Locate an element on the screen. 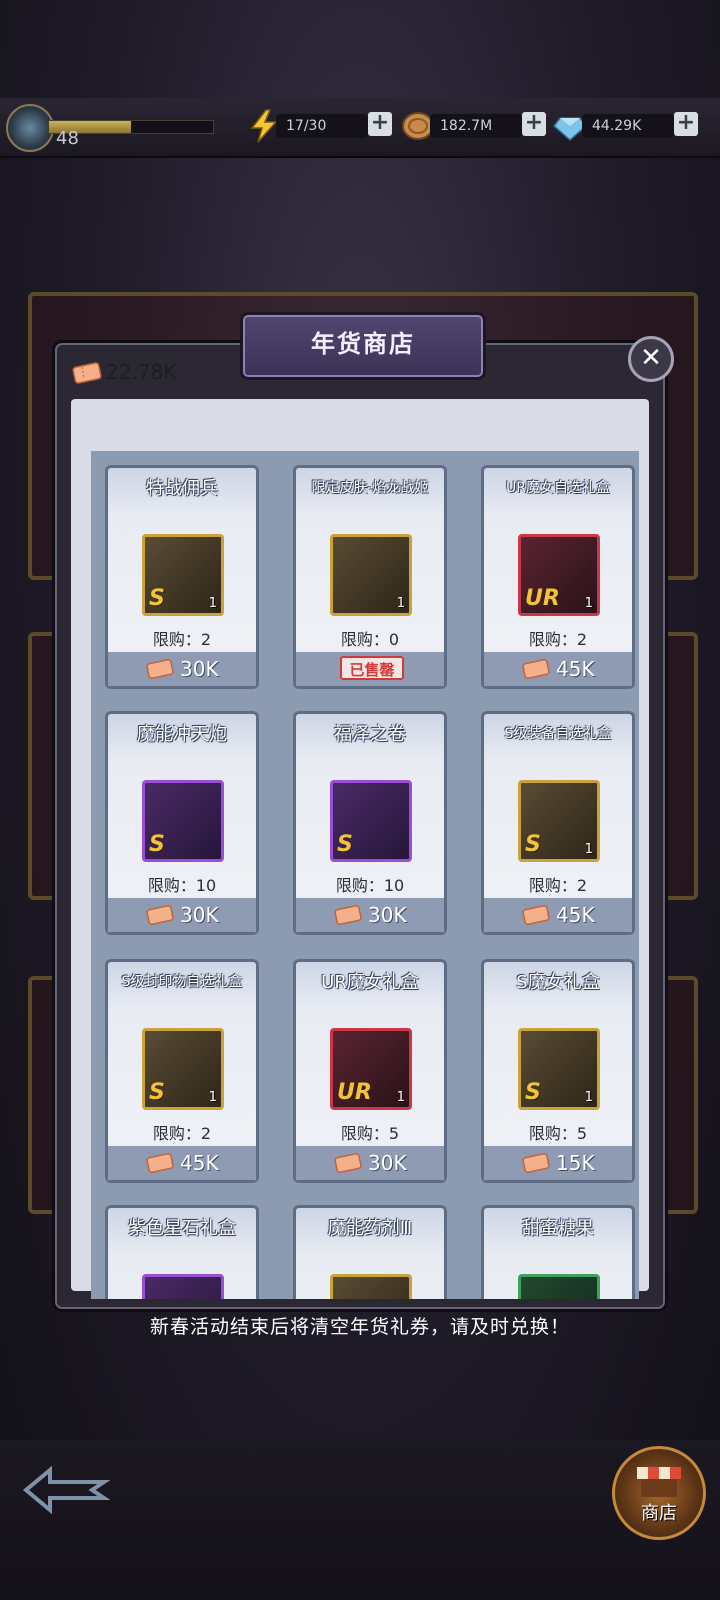  buy-button: 15K is located at coordinates (558, 1163).